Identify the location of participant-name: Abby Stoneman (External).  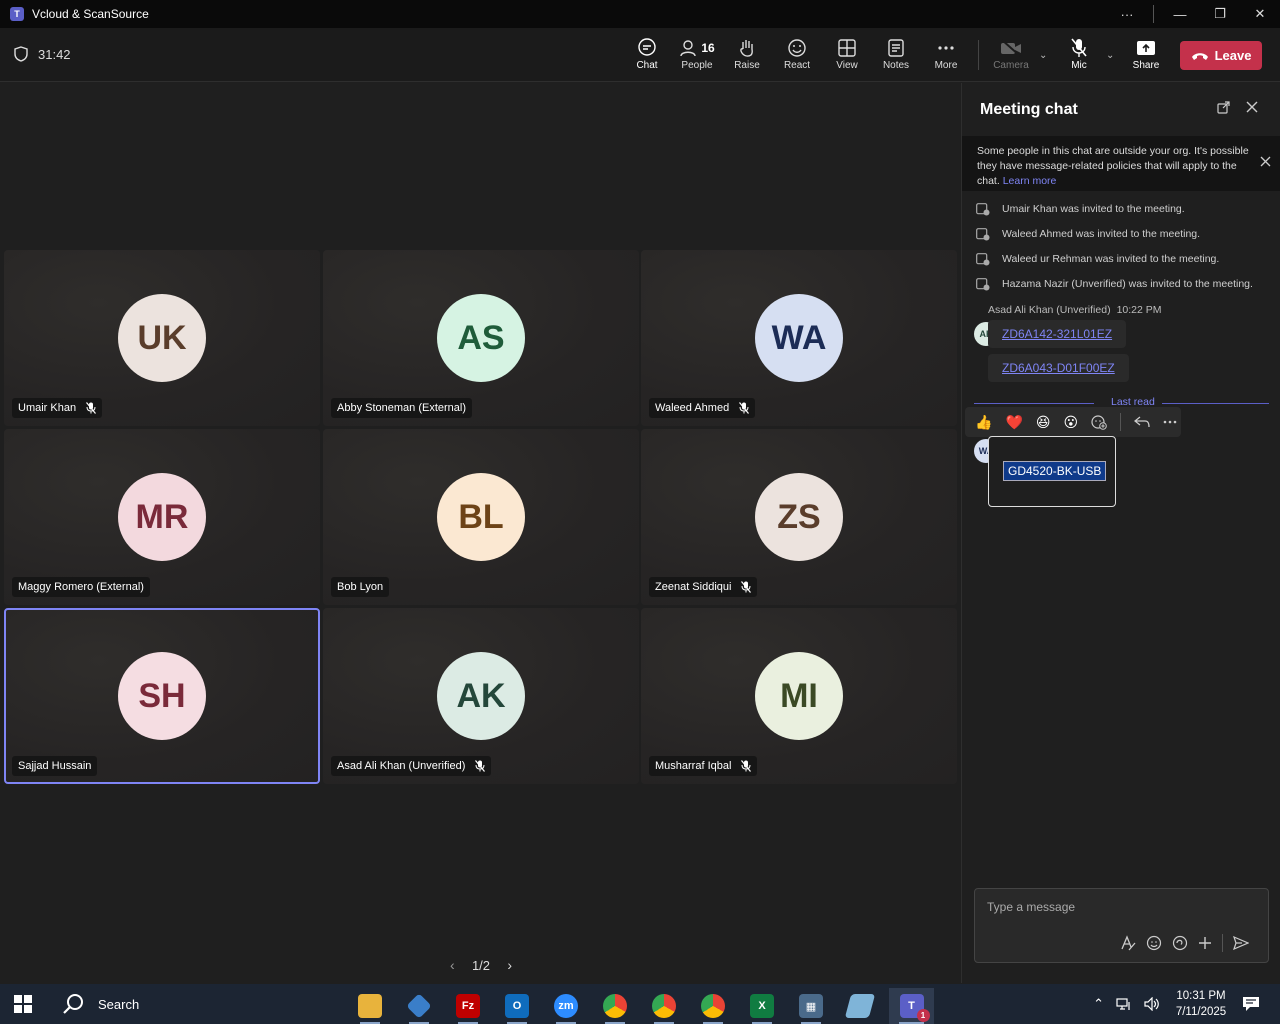
(402, 408).